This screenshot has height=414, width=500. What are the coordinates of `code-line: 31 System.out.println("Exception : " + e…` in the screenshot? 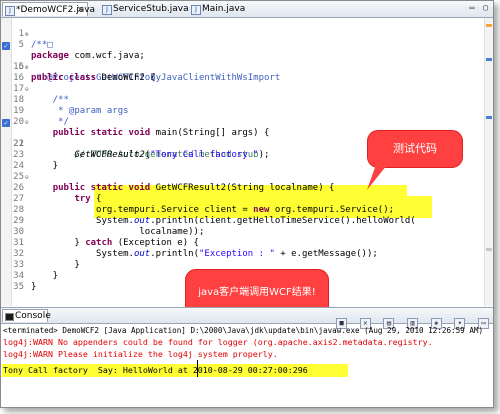 It's located at (241, 243).